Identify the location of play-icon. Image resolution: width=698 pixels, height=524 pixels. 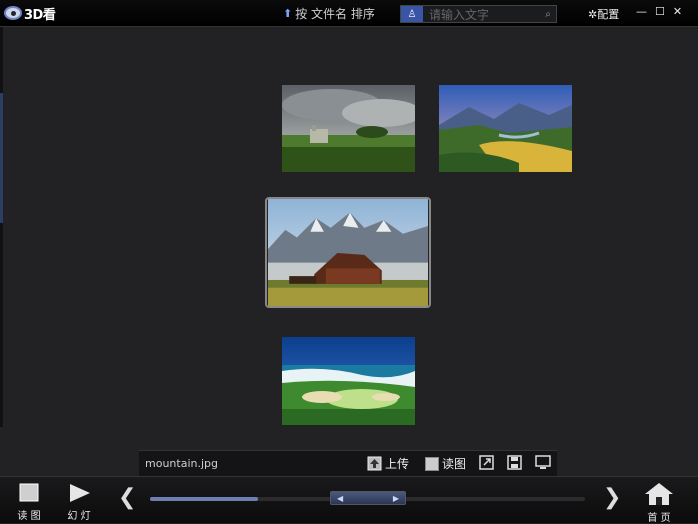
(80, 493).